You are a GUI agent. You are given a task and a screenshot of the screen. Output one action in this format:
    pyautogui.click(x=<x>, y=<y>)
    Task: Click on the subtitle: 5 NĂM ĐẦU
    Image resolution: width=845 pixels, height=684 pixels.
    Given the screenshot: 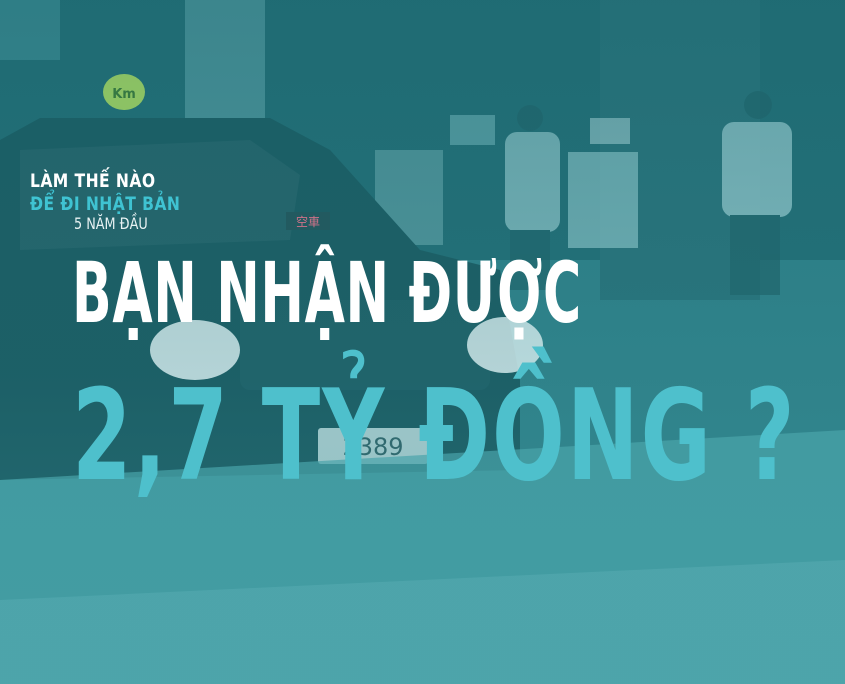 What is the action you would take?
    pyautogui.click(x=111, y=223)
    